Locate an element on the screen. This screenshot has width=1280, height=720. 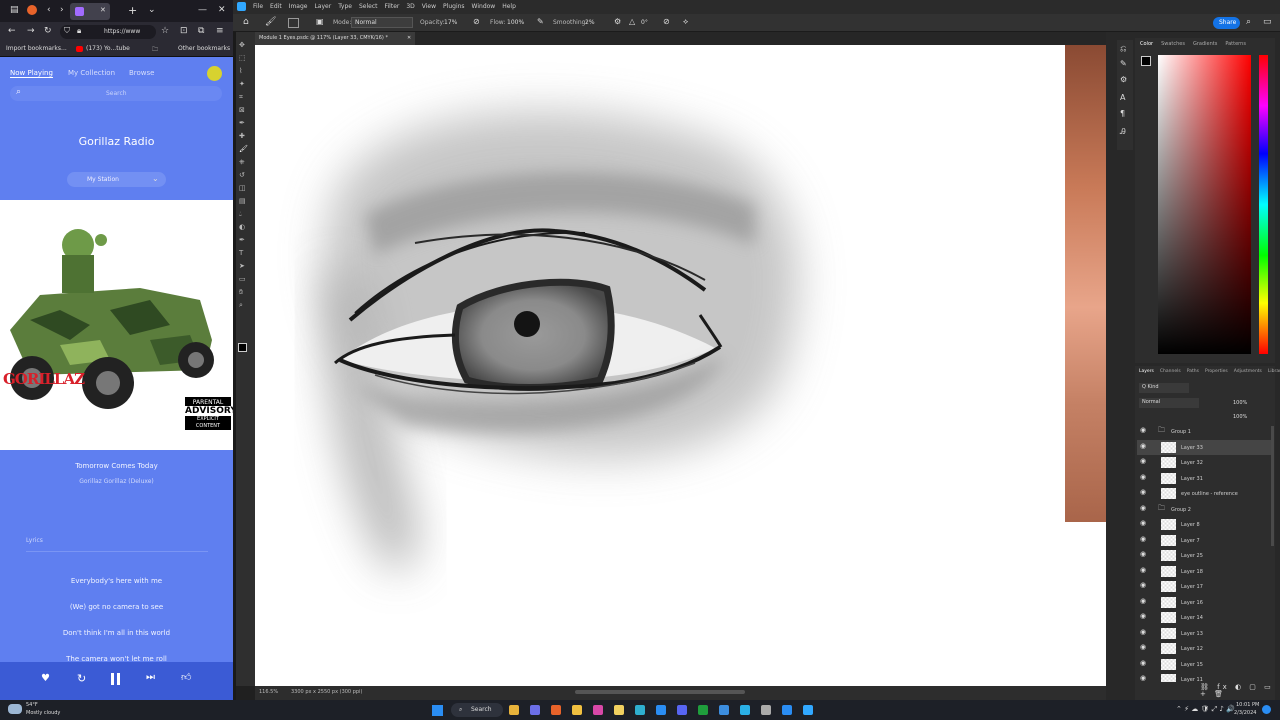
new-tab-icon: + is located at coordinates (132, 10).